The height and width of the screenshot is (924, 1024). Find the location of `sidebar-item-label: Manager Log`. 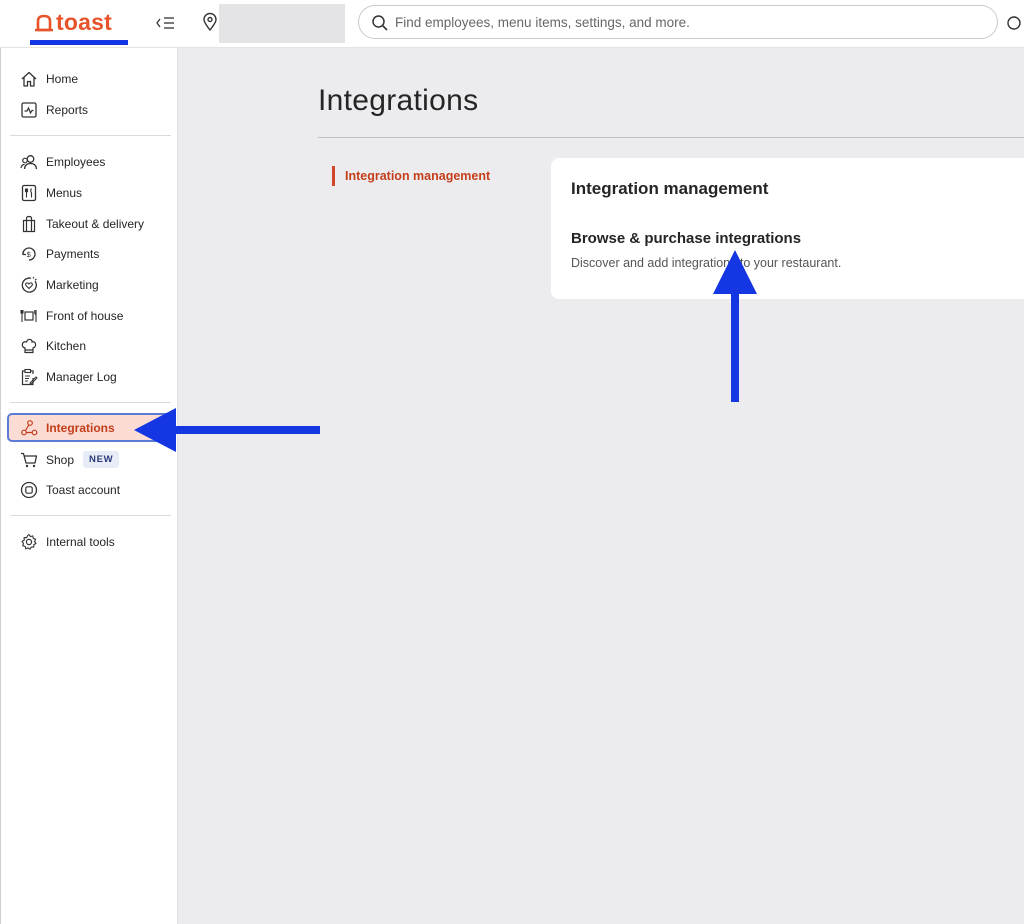

sidebar-item-label: Manager Log is located at coordinates (81, 376).